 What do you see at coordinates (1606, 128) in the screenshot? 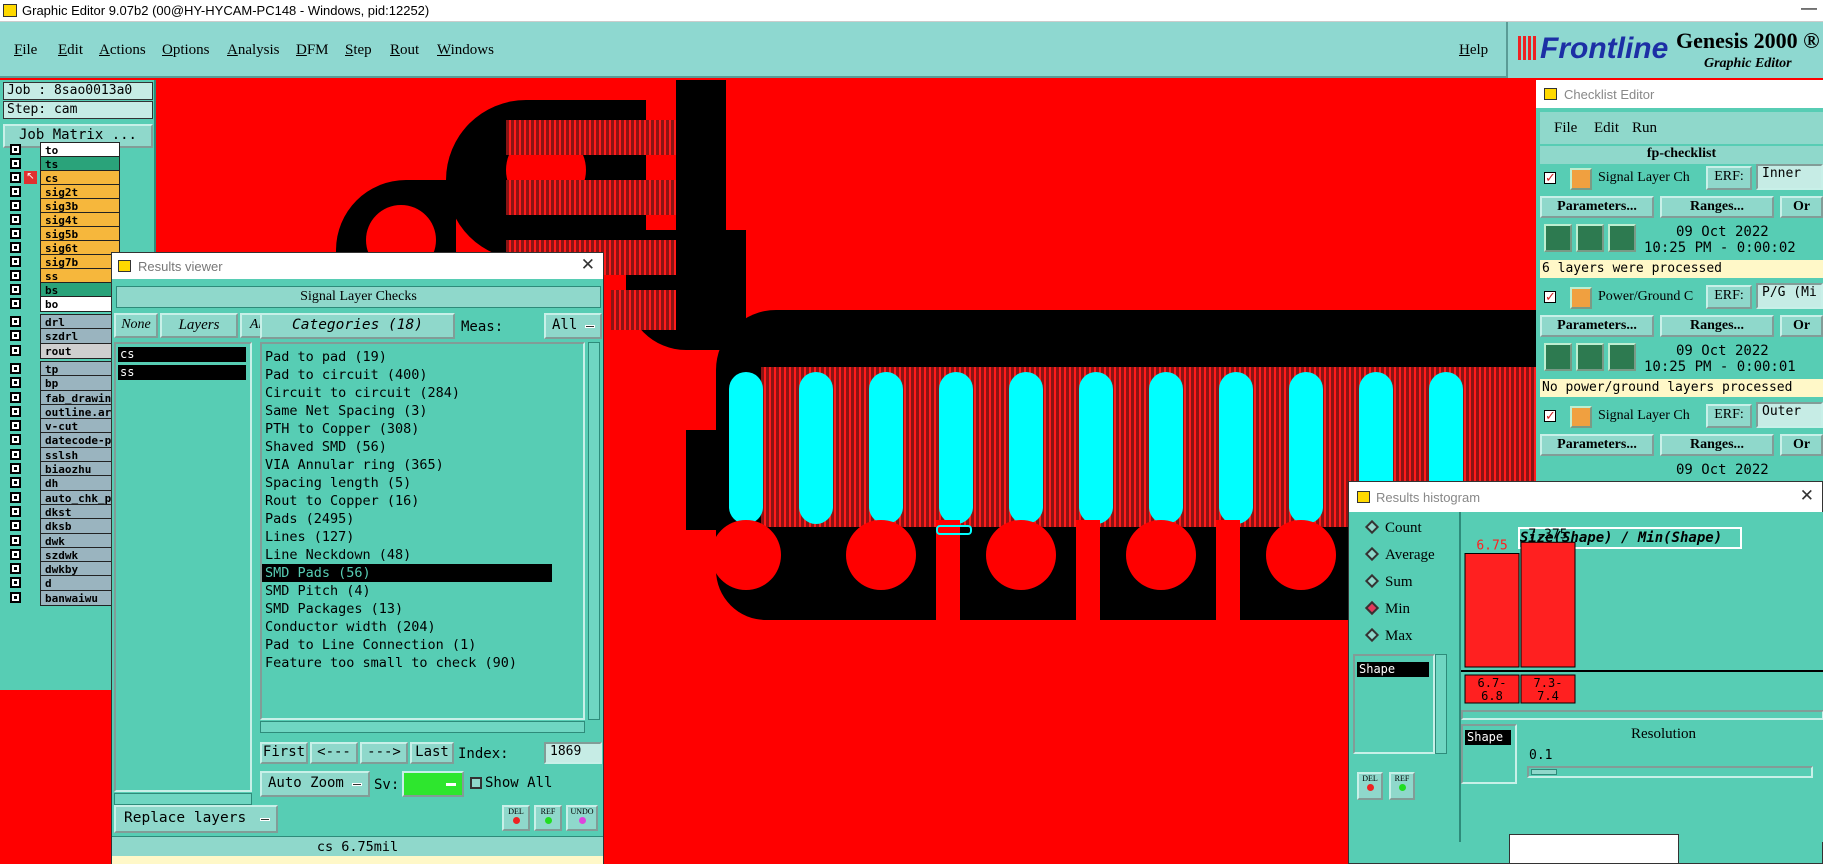
I see `ce-menu-edit: Edit` at bounding box center [1606, 128].